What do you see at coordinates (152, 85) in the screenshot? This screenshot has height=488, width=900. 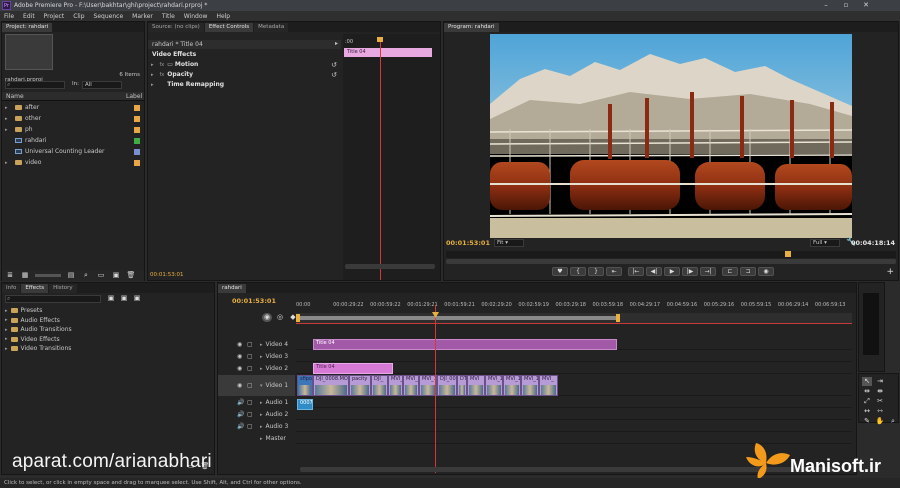 I see `expand-time-remap-icon: ▸` at bounding box center [152, 85].